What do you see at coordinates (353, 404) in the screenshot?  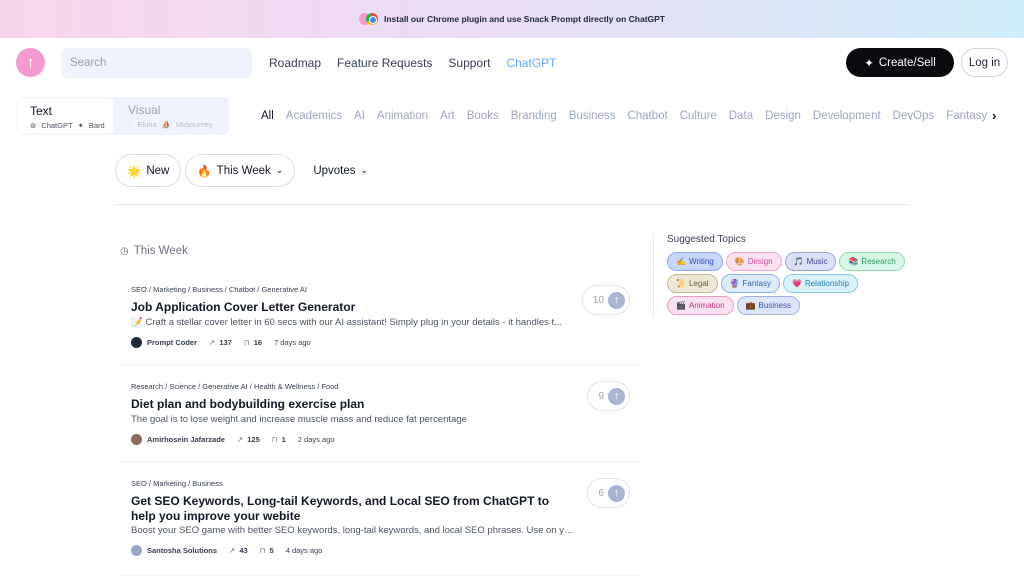 I see `card-title: Diet plan and bodybuilding exercise plan` at bounding box center [353, 404].